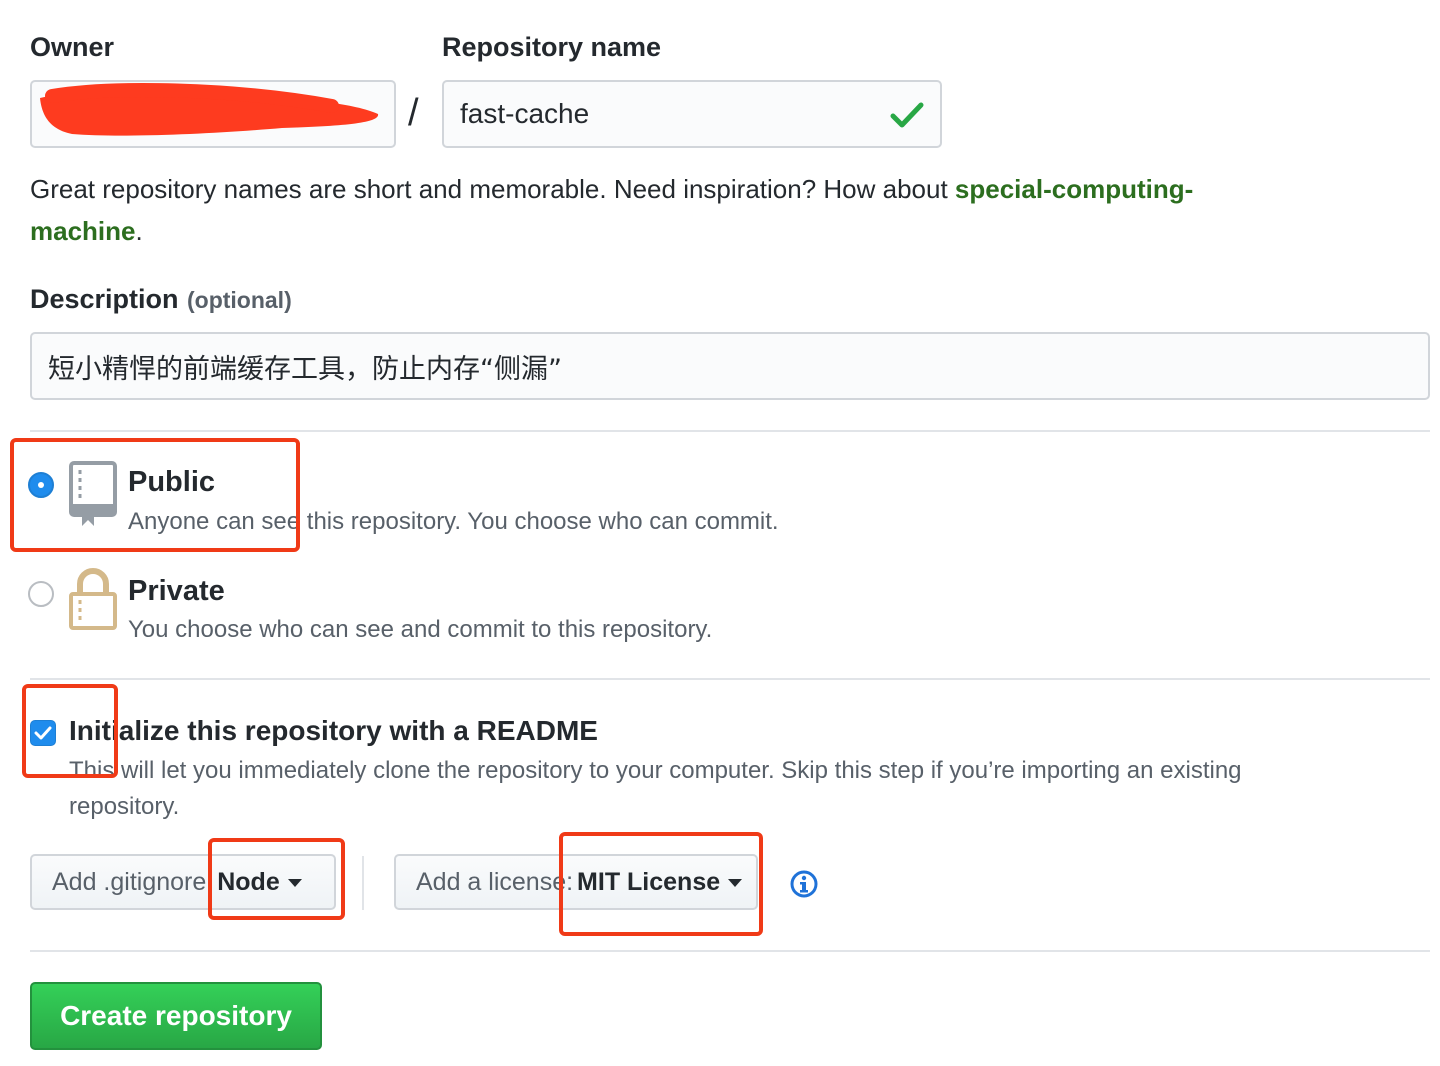 The width and height of the screenshot is (1440, 1066). I want to click on description-label: Description, so click(104, 299).